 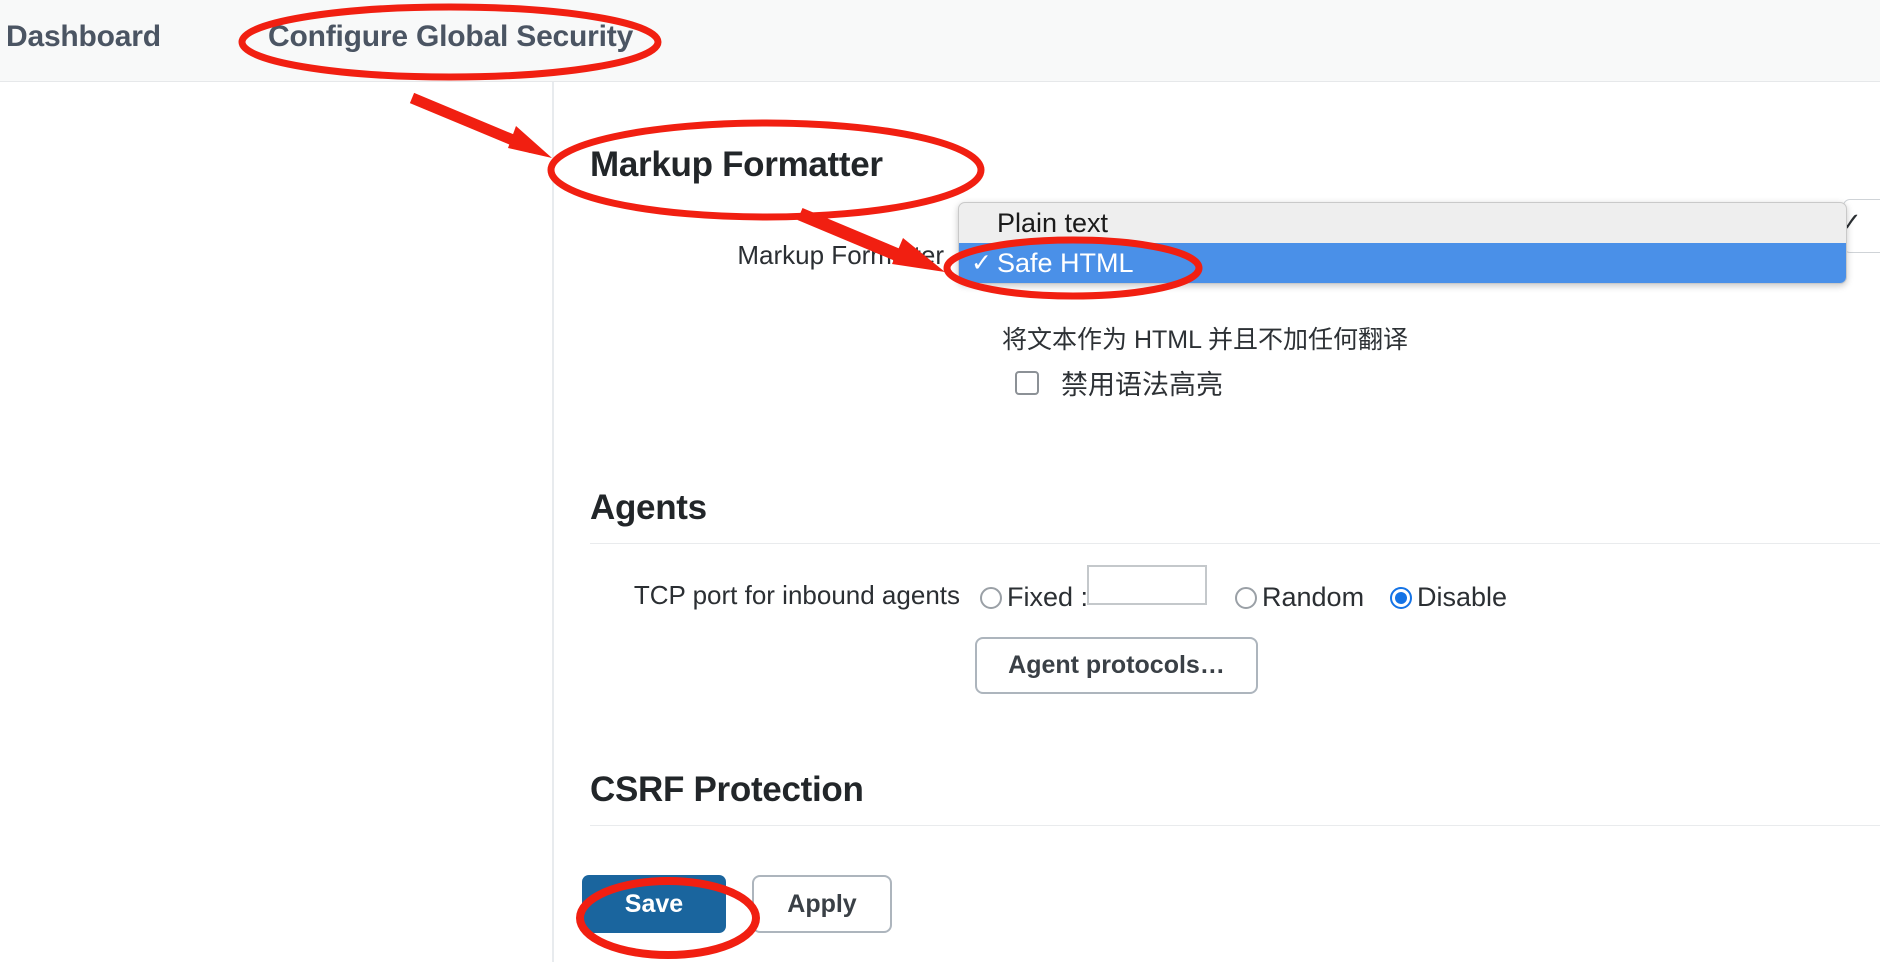 I want to click on radio-button-random, so click(x=1246, y=597).